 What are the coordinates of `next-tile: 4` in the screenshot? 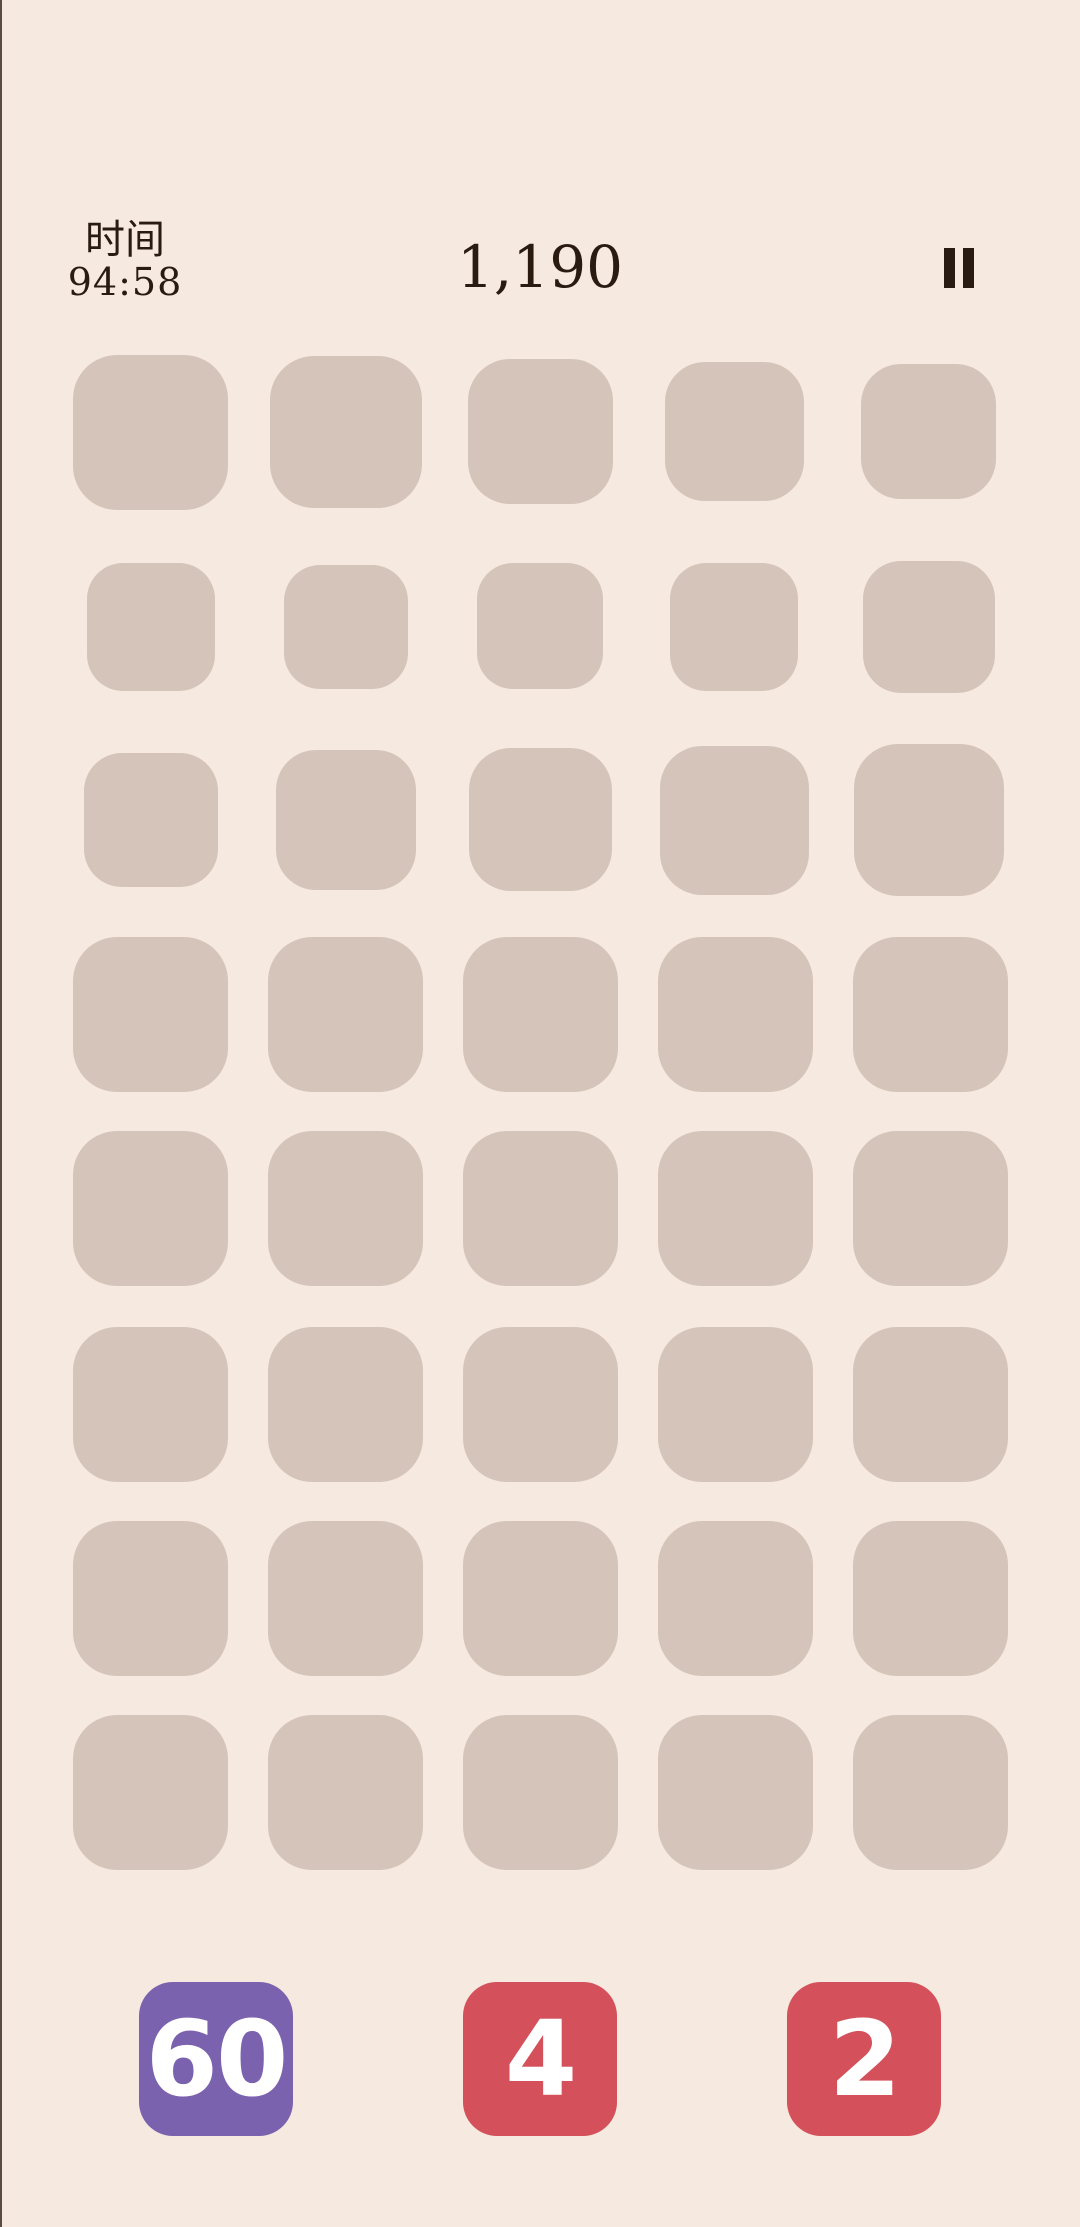 It's located at (540, 2059).